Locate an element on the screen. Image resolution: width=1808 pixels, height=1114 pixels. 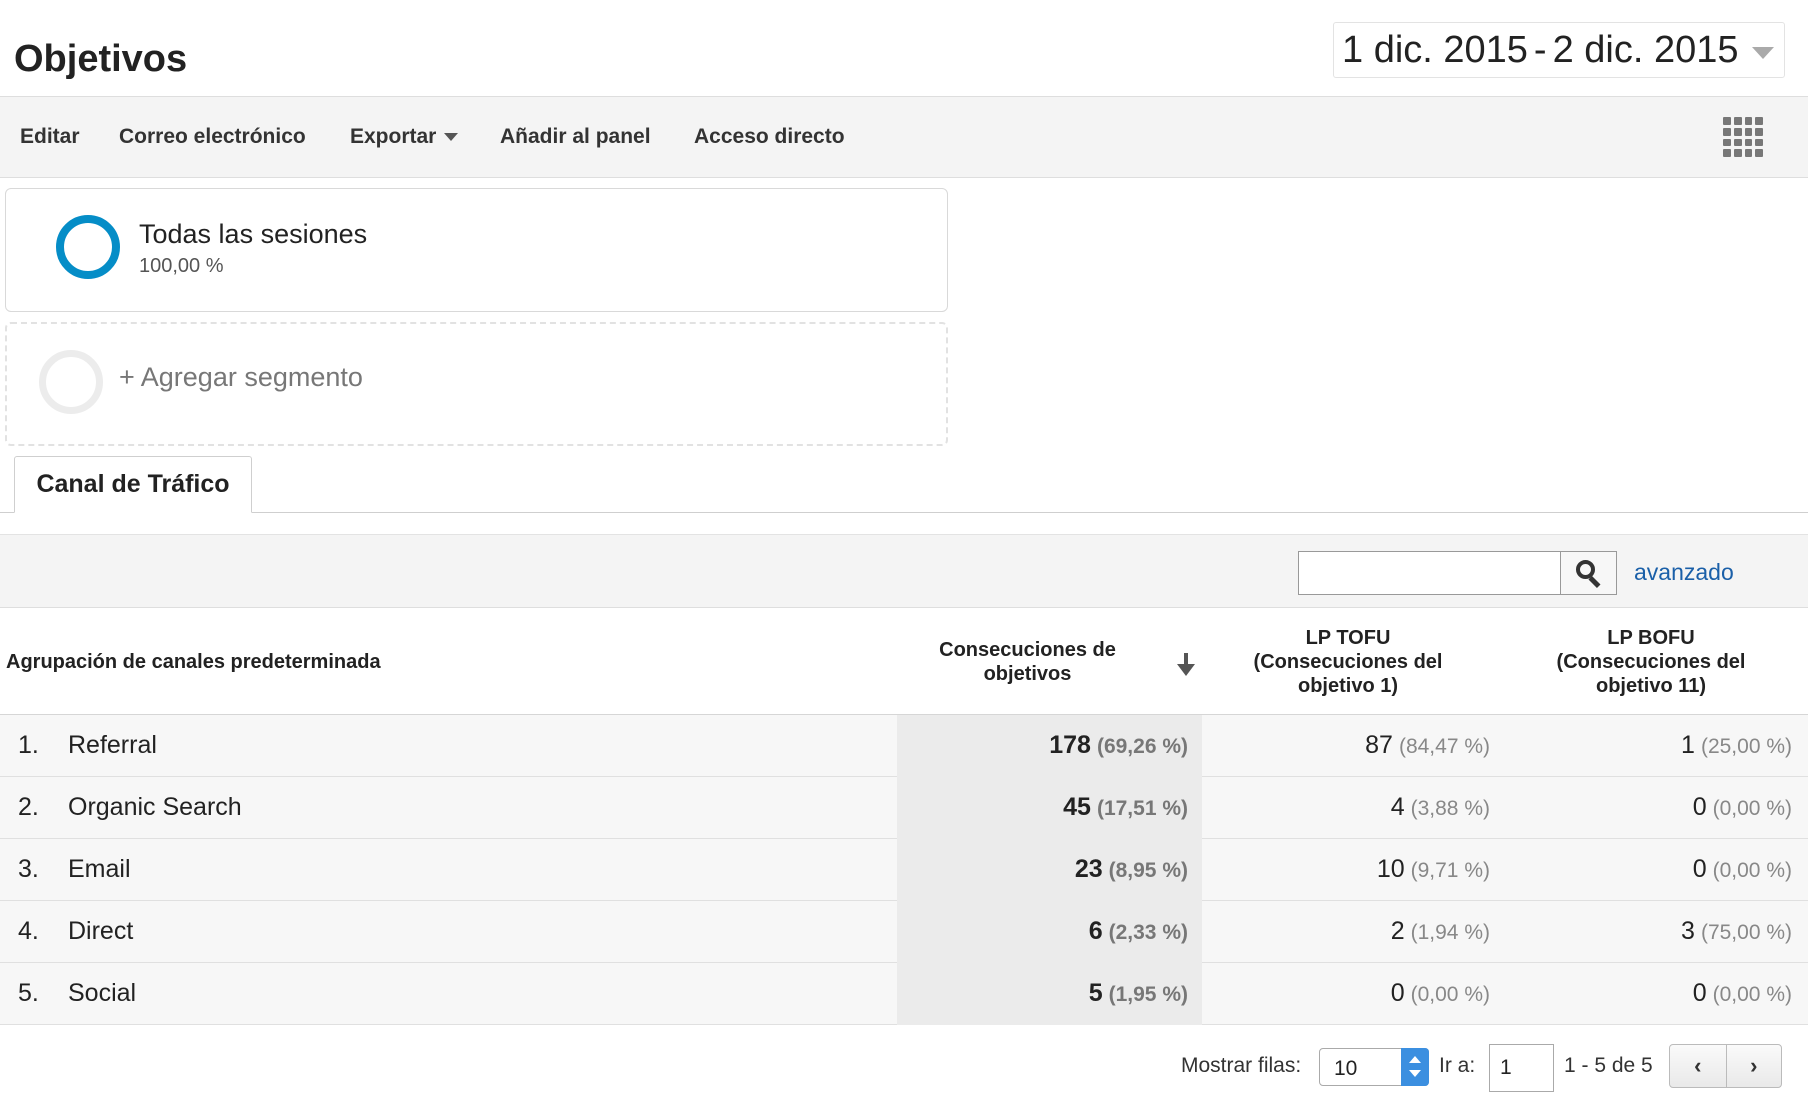
search-input is located at coordinates (1430, 573).